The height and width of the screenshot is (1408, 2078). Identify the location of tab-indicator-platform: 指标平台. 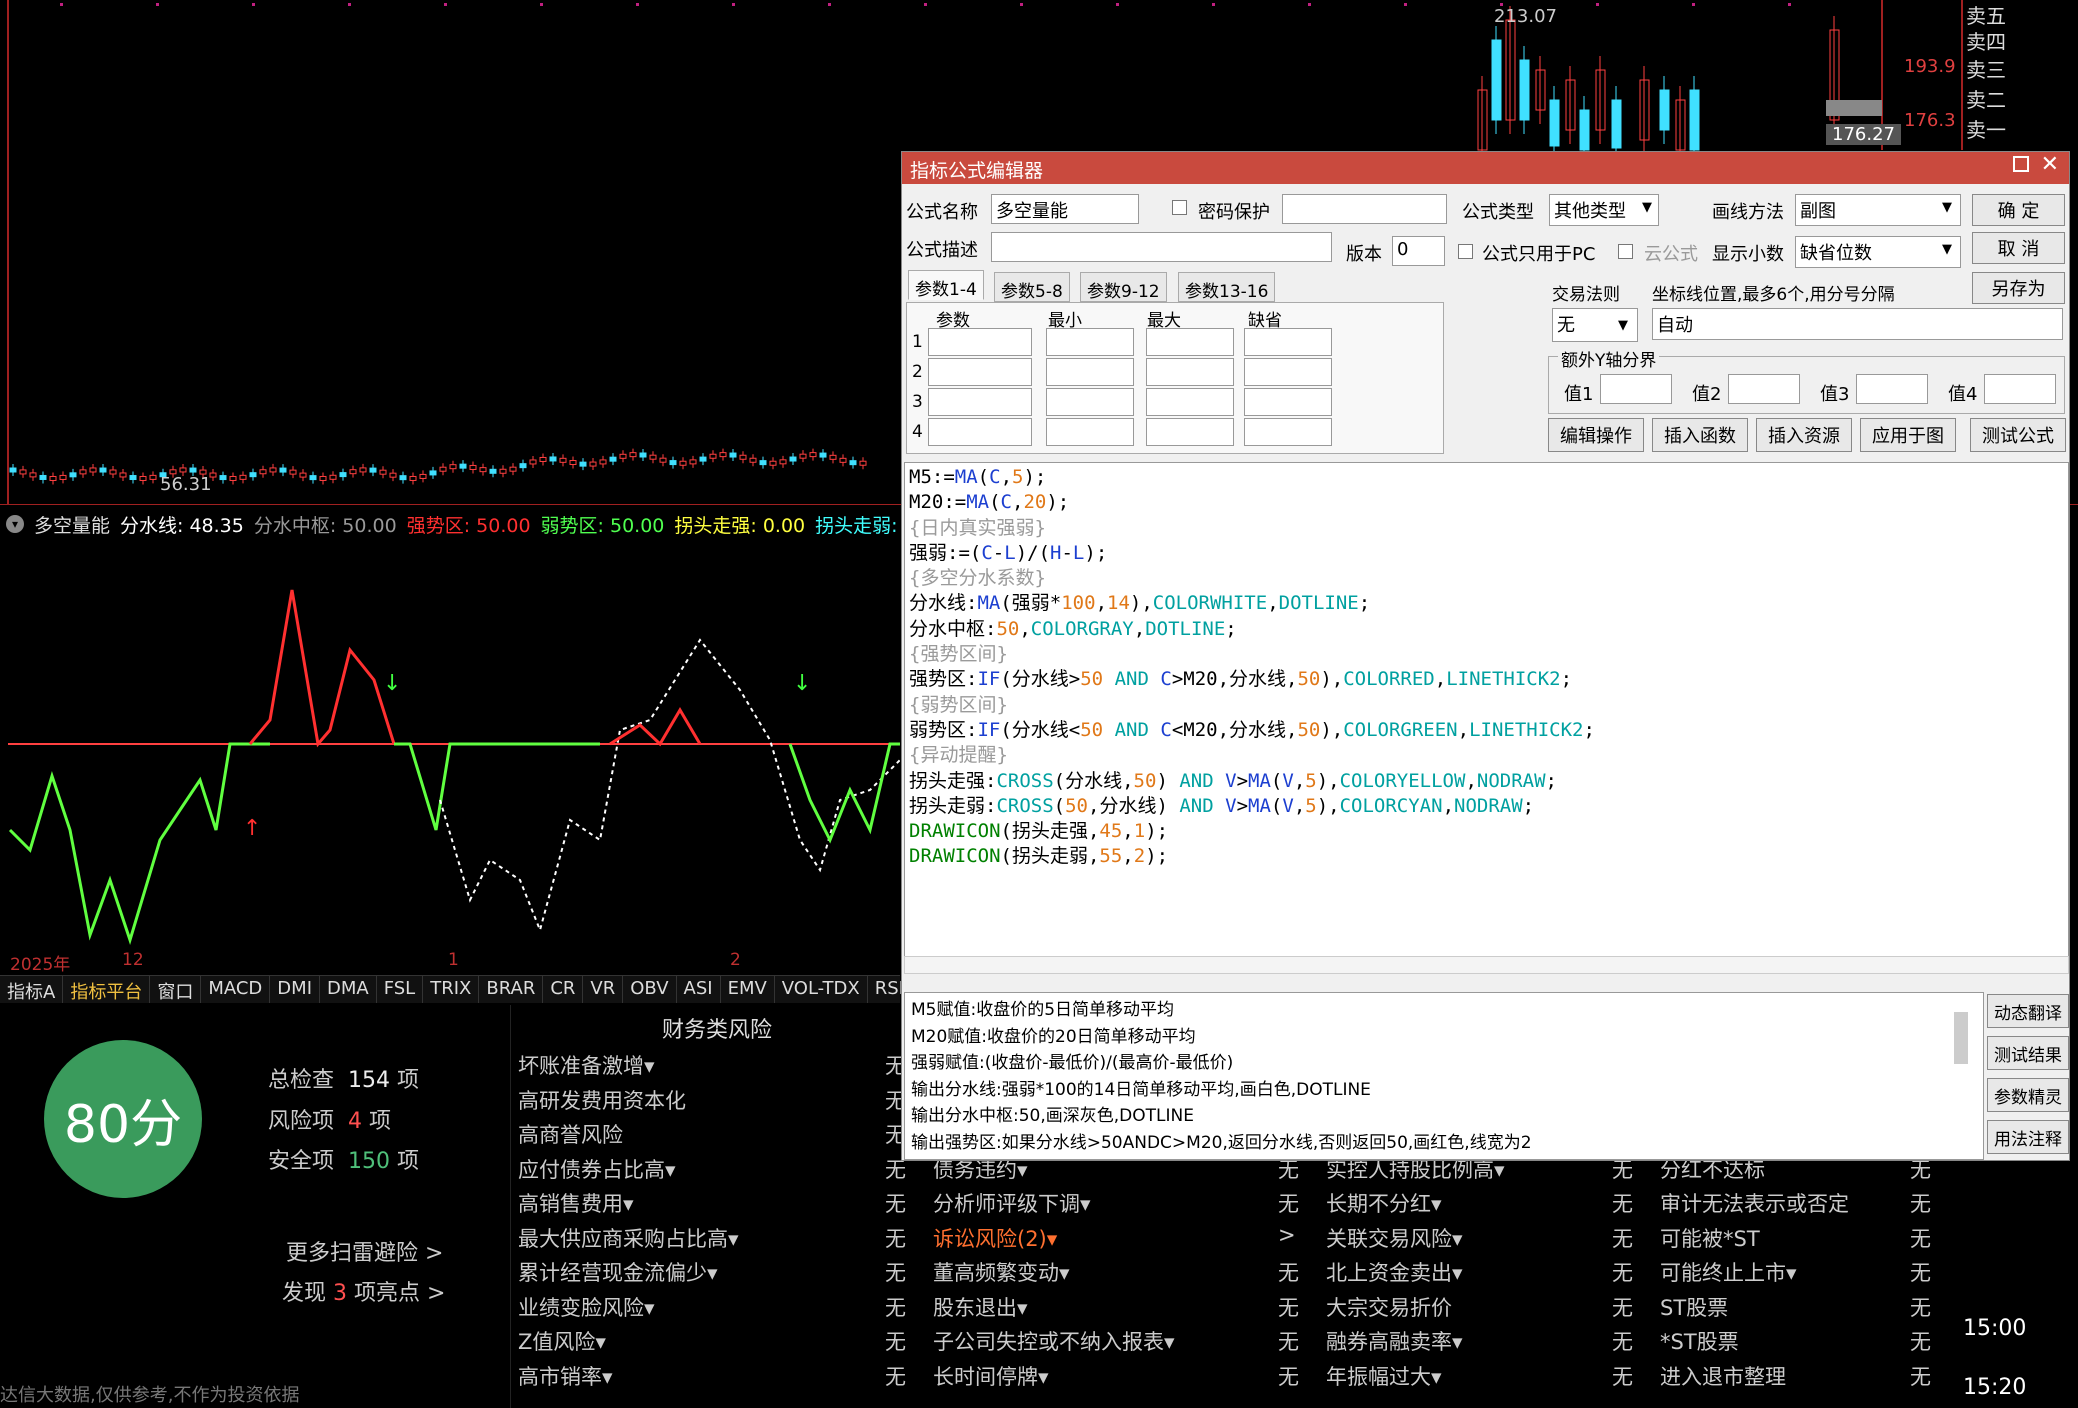
(107, 989).